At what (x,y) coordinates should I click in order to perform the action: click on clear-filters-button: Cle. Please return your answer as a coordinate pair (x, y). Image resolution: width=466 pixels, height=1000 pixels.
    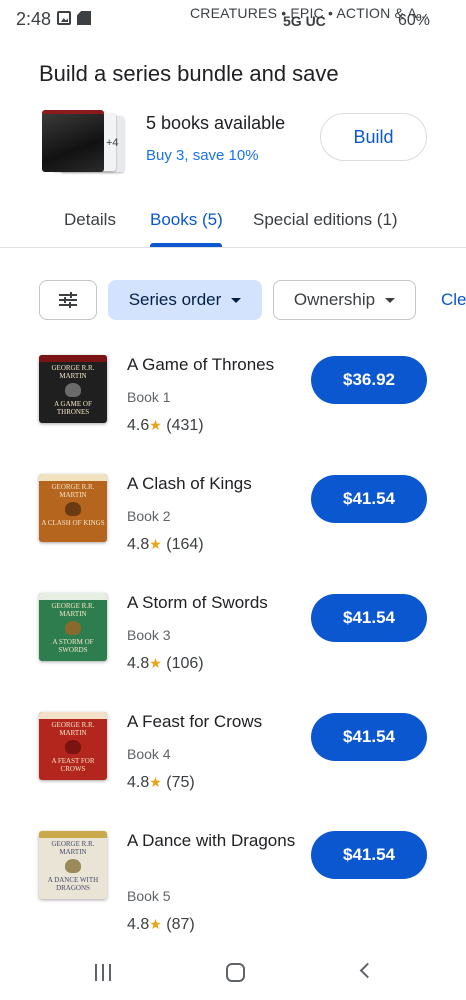
    Looking at the image, I should click on (453, 300).